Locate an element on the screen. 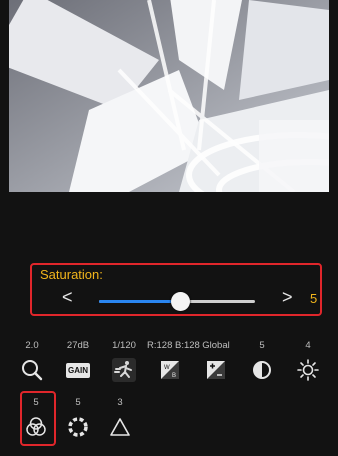 The width and height of the screenshot is (338, 456). saturation-value: 5 is located at coordinates (314, 298).